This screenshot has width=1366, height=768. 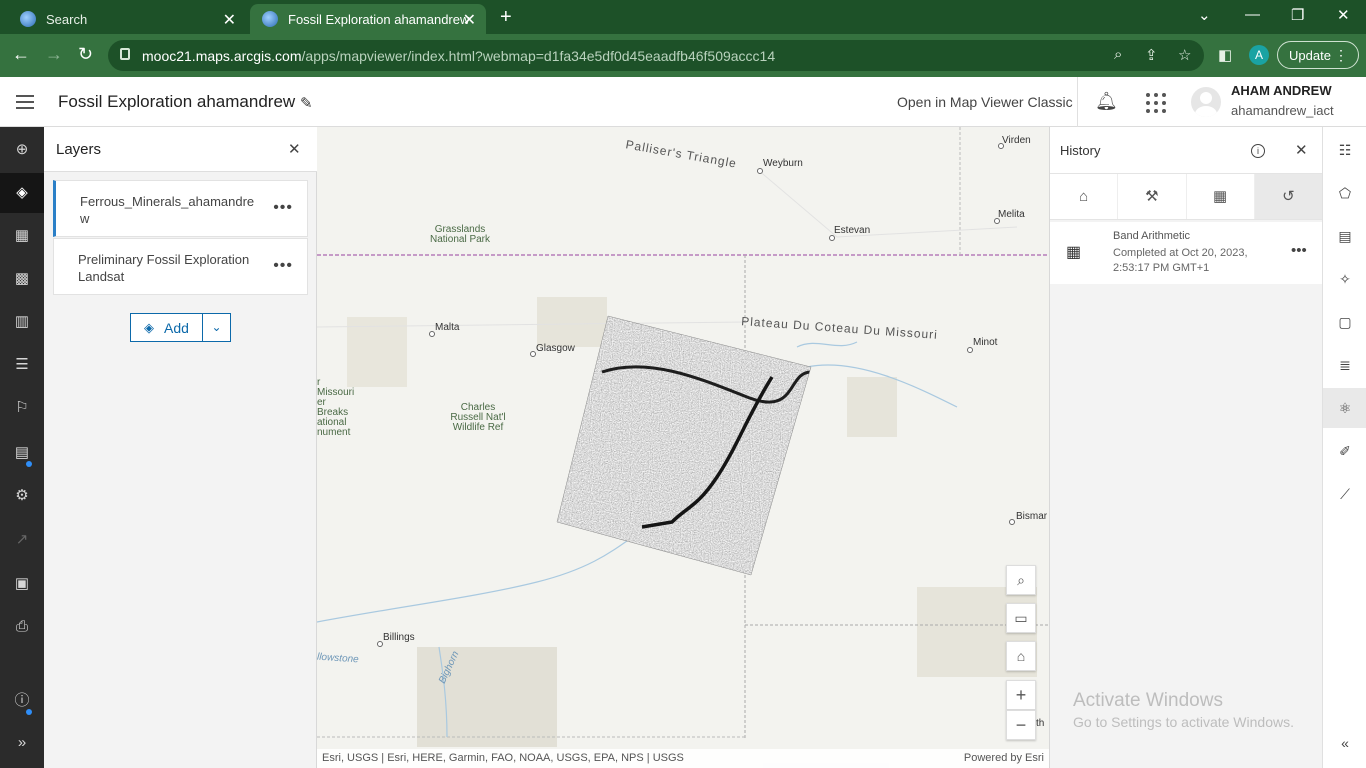 What do you see at coordinates (1021, 725) in the screenshot?
I see `zoom-out-button: −` at bounding box center [1021, 725].